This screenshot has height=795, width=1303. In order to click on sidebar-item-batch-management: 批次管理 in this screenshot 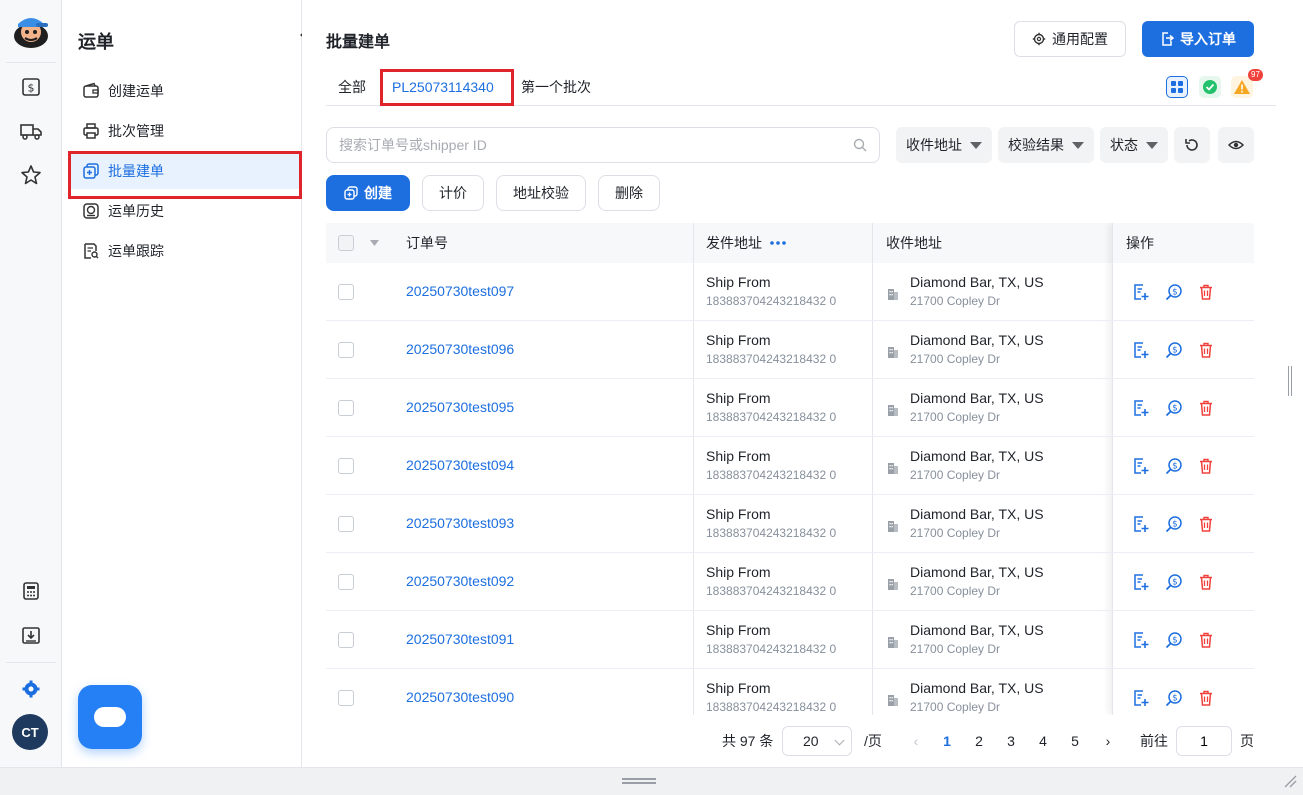, I will do `click(185, 131)`.